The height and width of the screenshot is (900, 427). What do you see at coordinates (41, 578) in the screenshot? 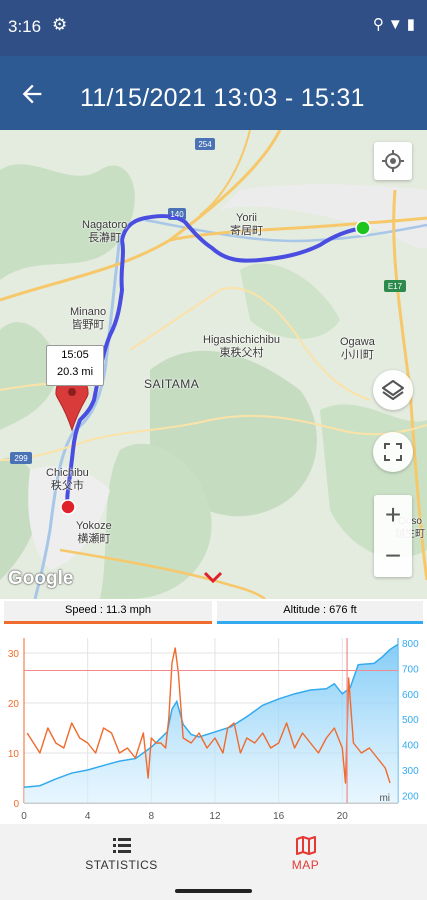
I see `google-logo: Google` at bounding box center [41, 578].